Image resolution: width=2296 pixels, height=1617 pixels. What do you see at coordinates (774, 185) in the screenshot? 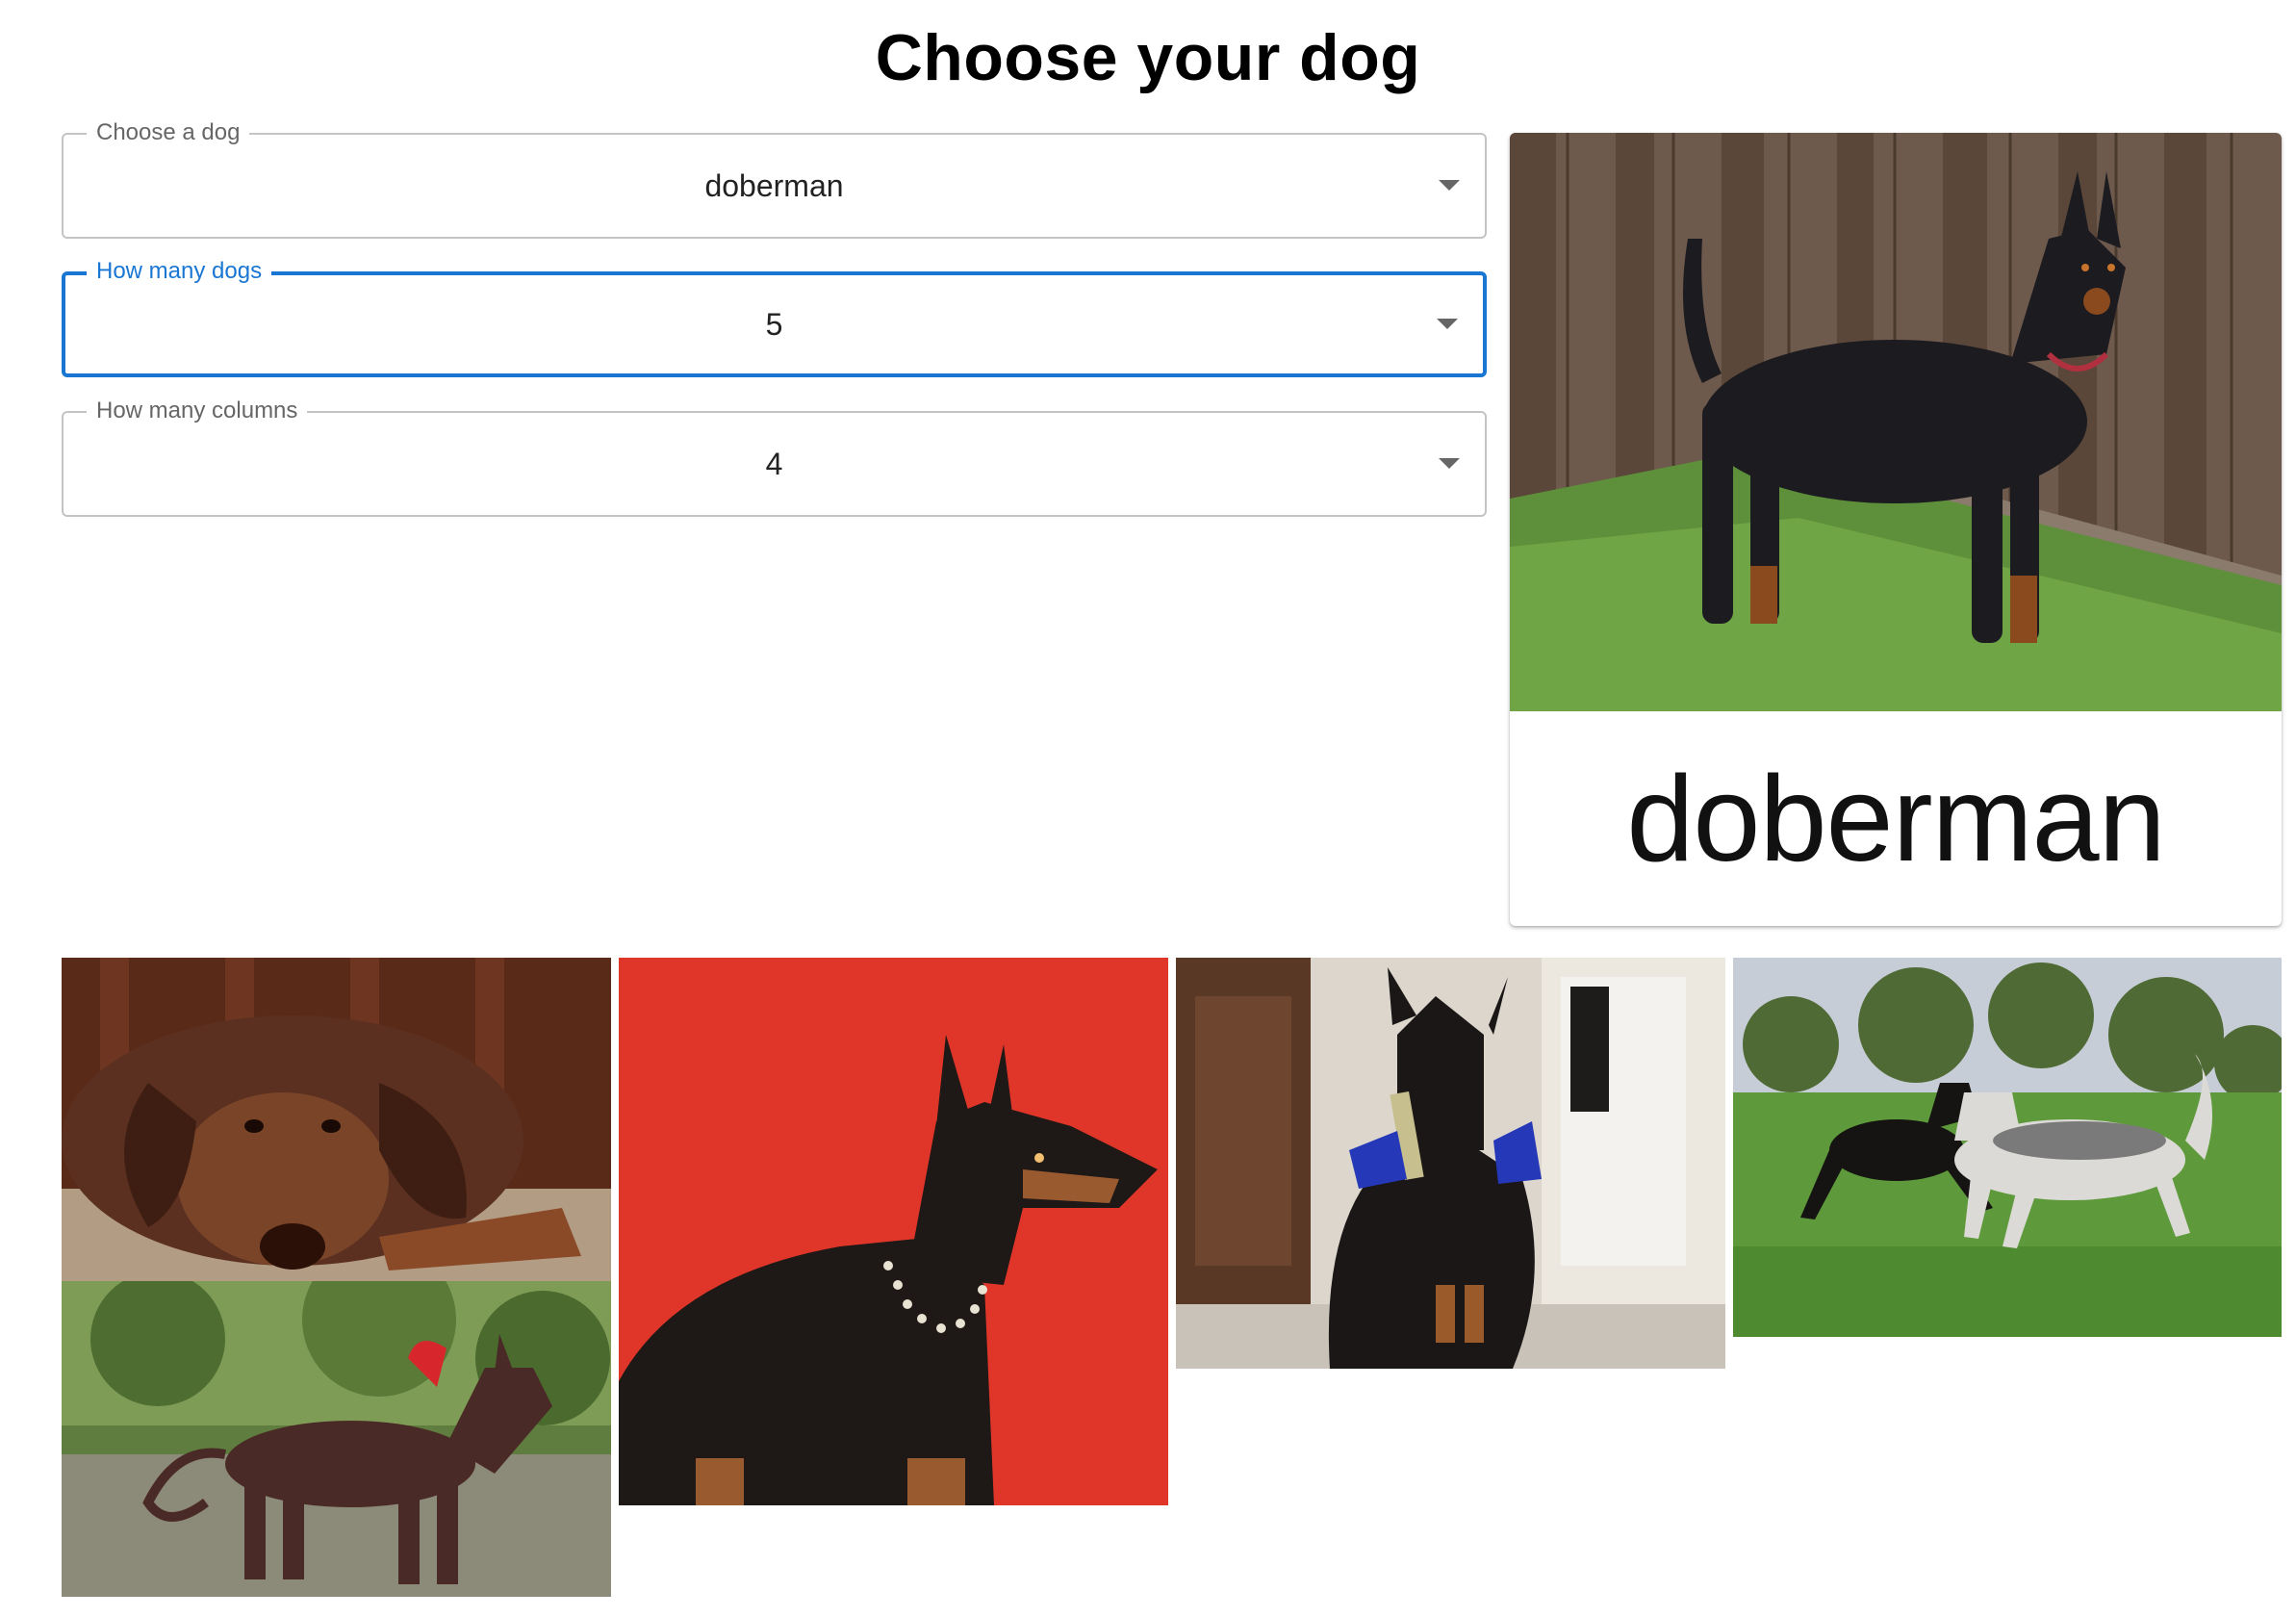
I see `breed-select-value: doberman` at bounding box center [774, 185].